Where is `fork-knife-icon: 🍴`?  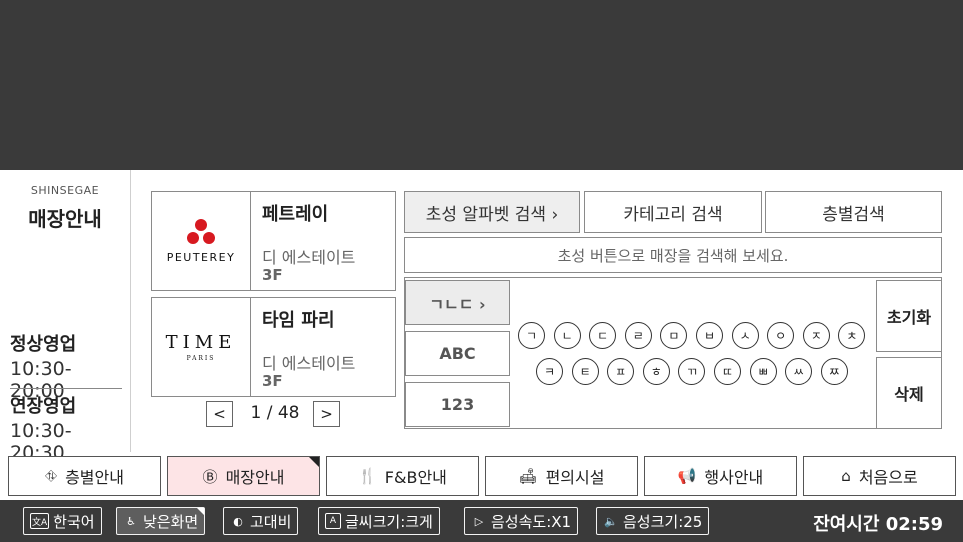
fork-knife-icon: 🍴 is located at coordinates (367, 476).